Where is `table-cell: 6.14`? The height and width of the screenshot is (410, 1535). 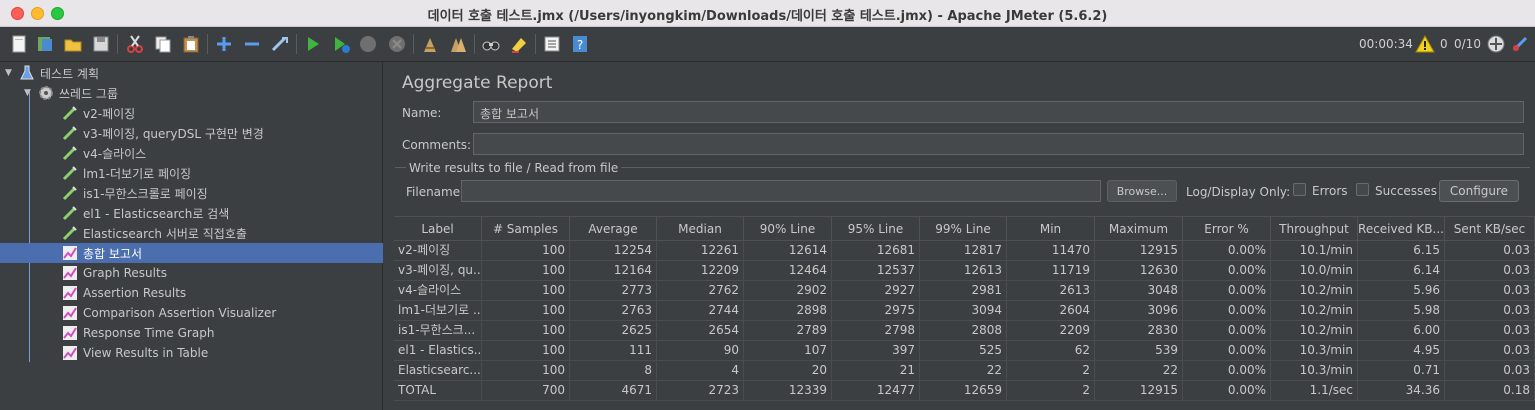 table-cell: 6.14 is located at coordinates (1401, 271).